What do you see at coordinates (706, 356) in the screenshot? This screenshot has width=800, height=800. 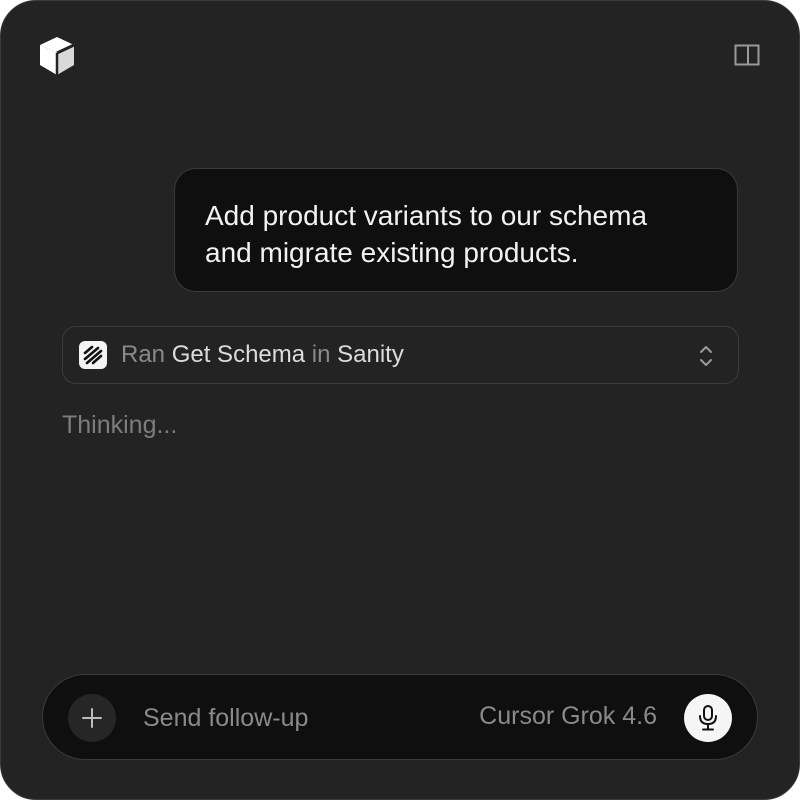 I see `chevron-up-down-icon` at bounding box center [706, 356].